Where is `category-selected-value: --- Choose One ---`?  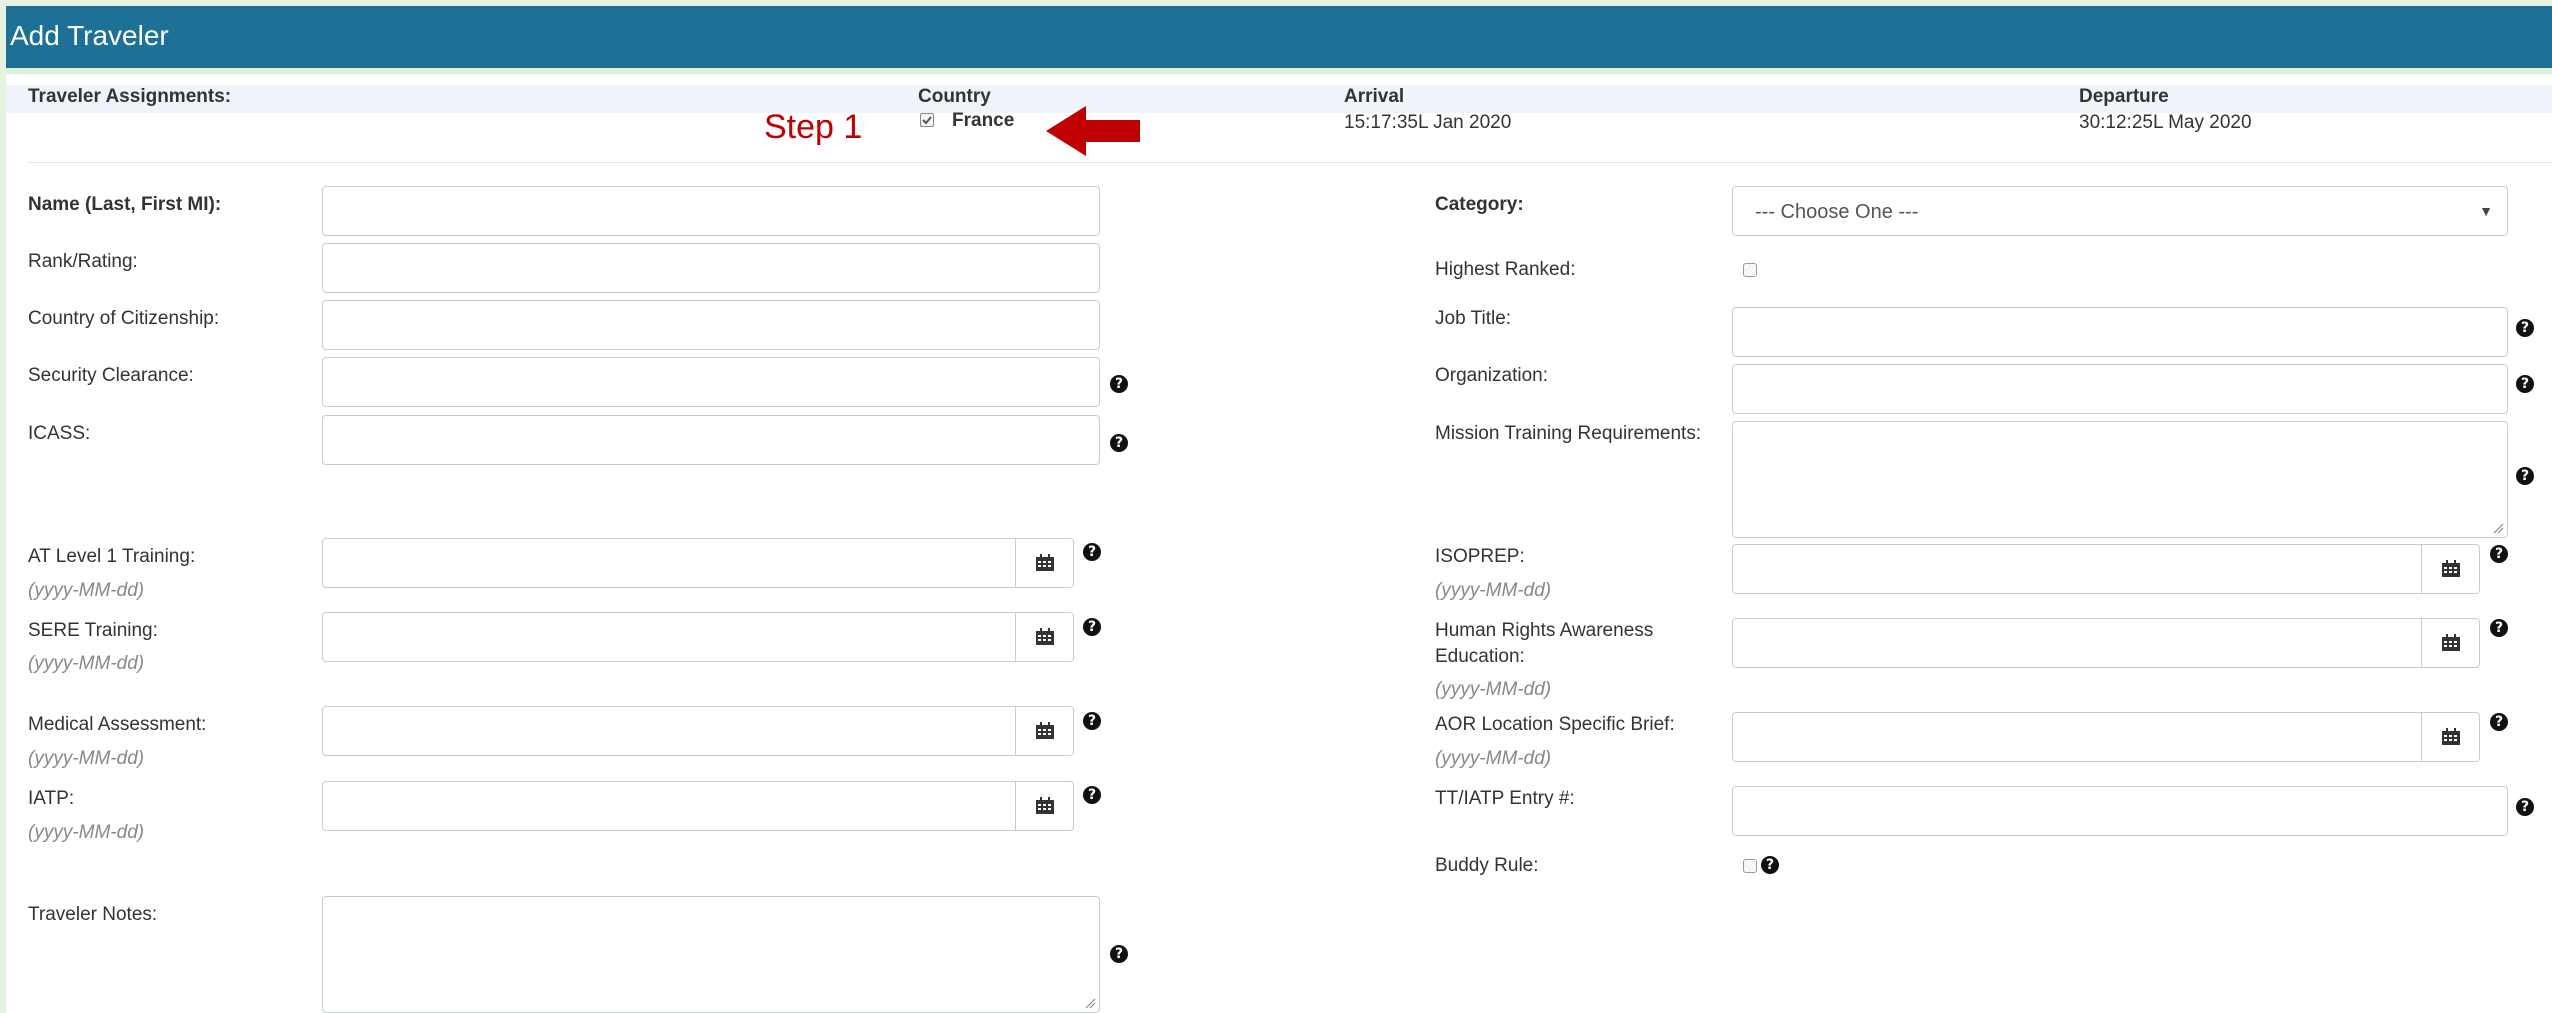
category-selected-value: --- Choose One --- is located at coordinates (1837, 212).